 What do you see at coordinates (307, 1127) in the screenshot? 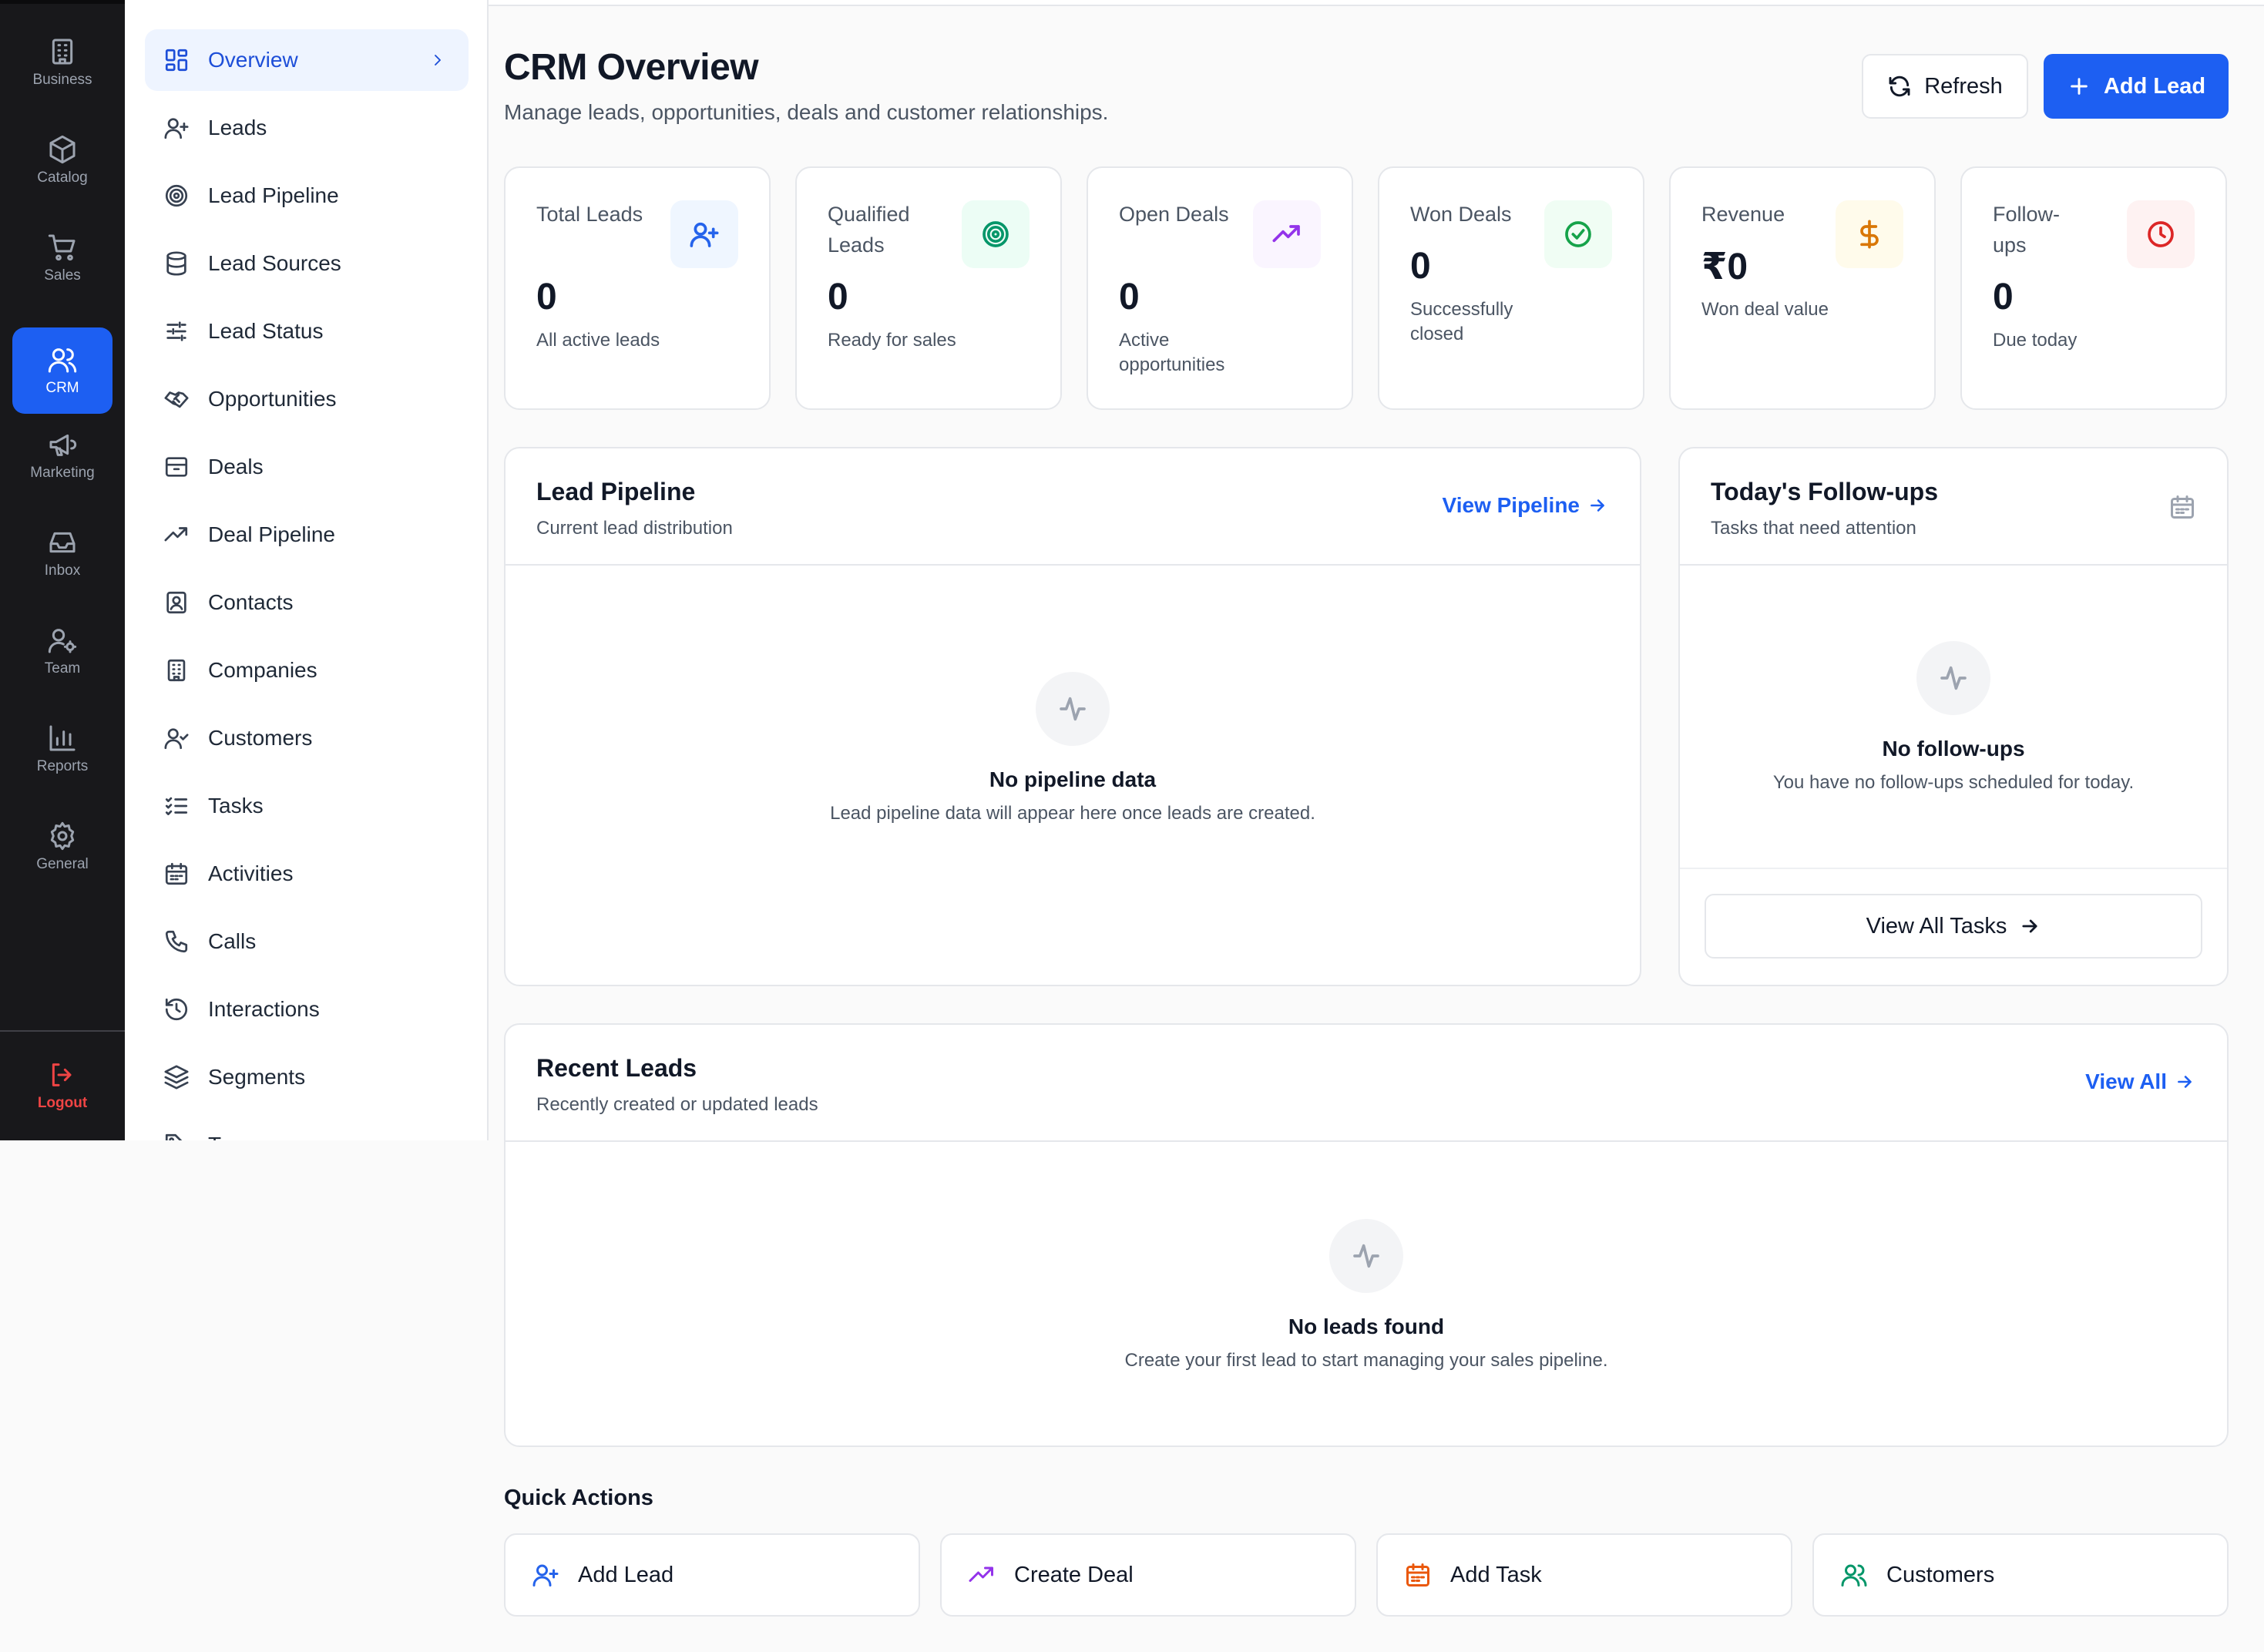
I see `subnav-item-tags: Tags` at bounding box center [307, 1127].